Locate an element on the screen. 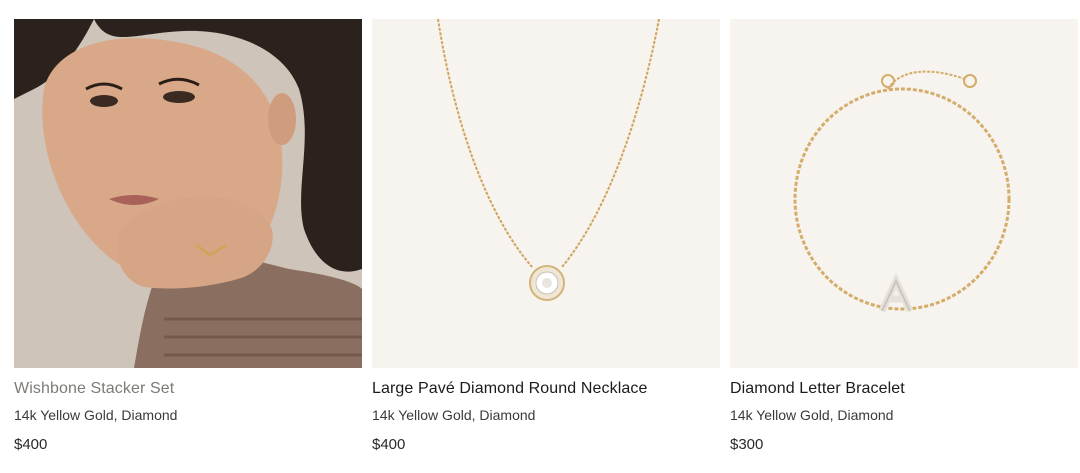  product-price: $300 is located at coordinates (747, 444).